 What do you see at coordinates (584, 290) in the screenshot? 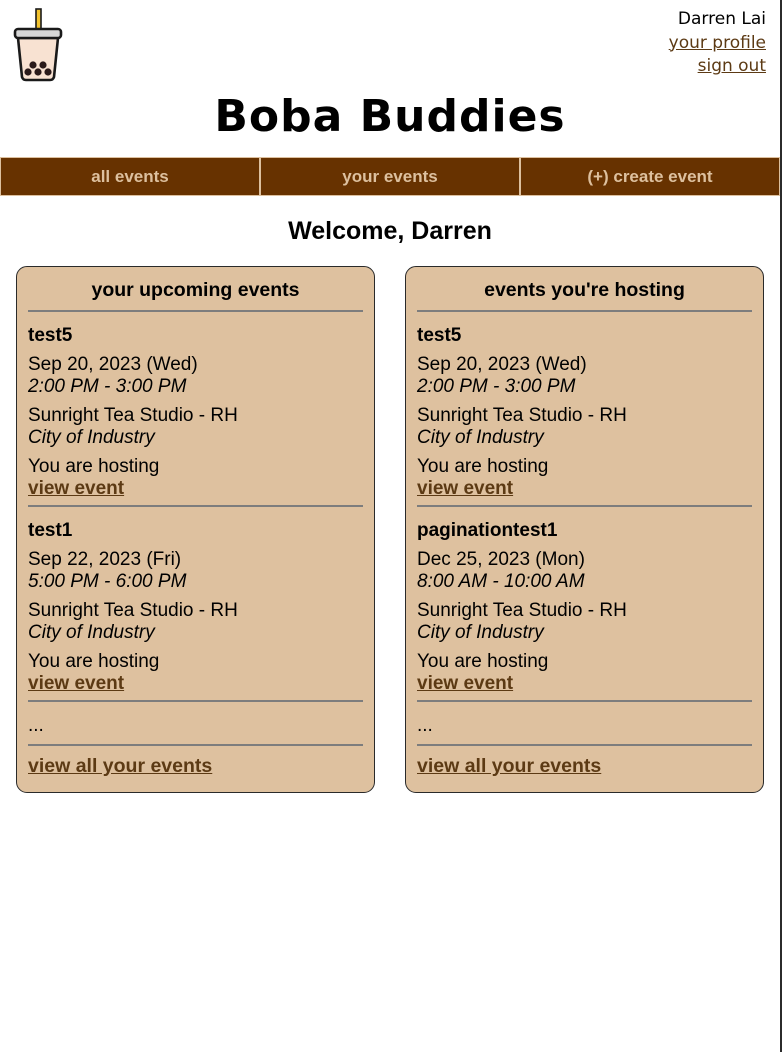
I see `card-title: events you're hosting` at bounding box center [584, 290].